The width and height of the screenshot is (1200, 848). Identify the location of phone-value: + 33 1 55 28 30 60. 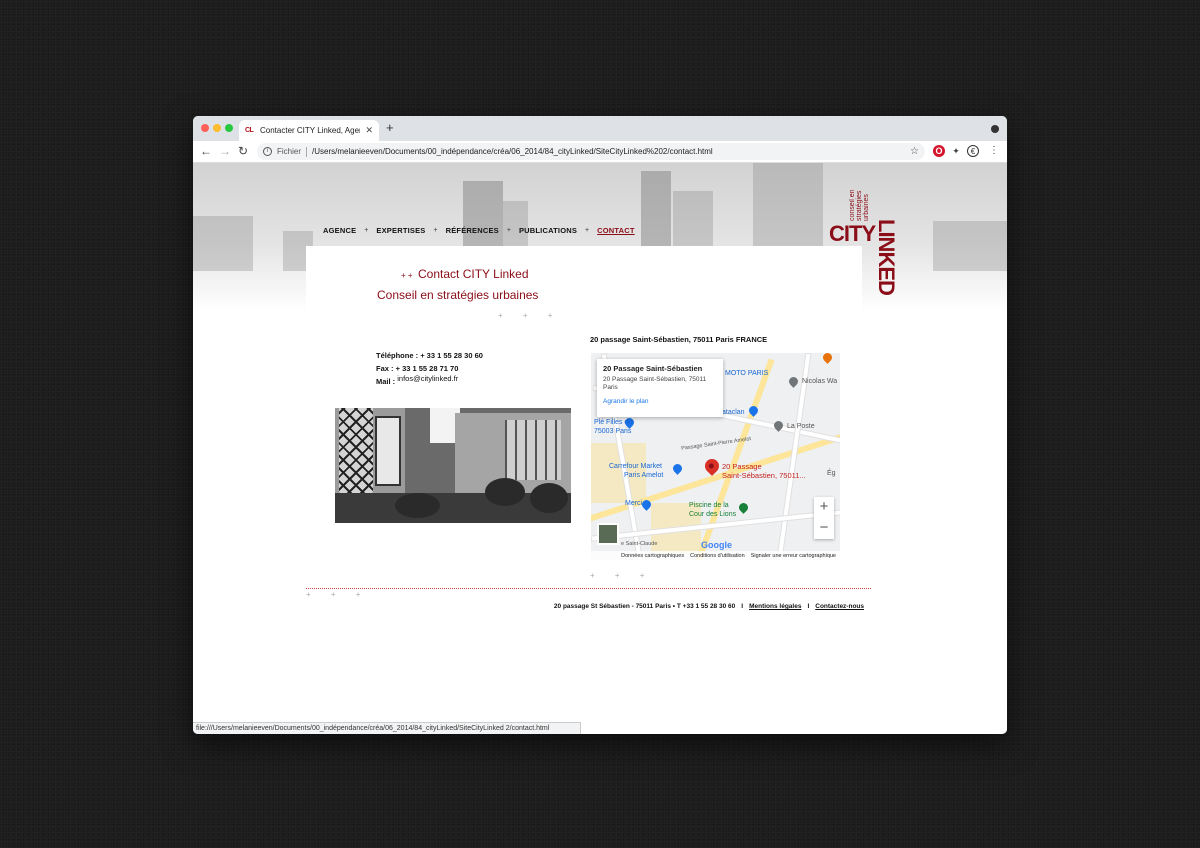
(451, 355).